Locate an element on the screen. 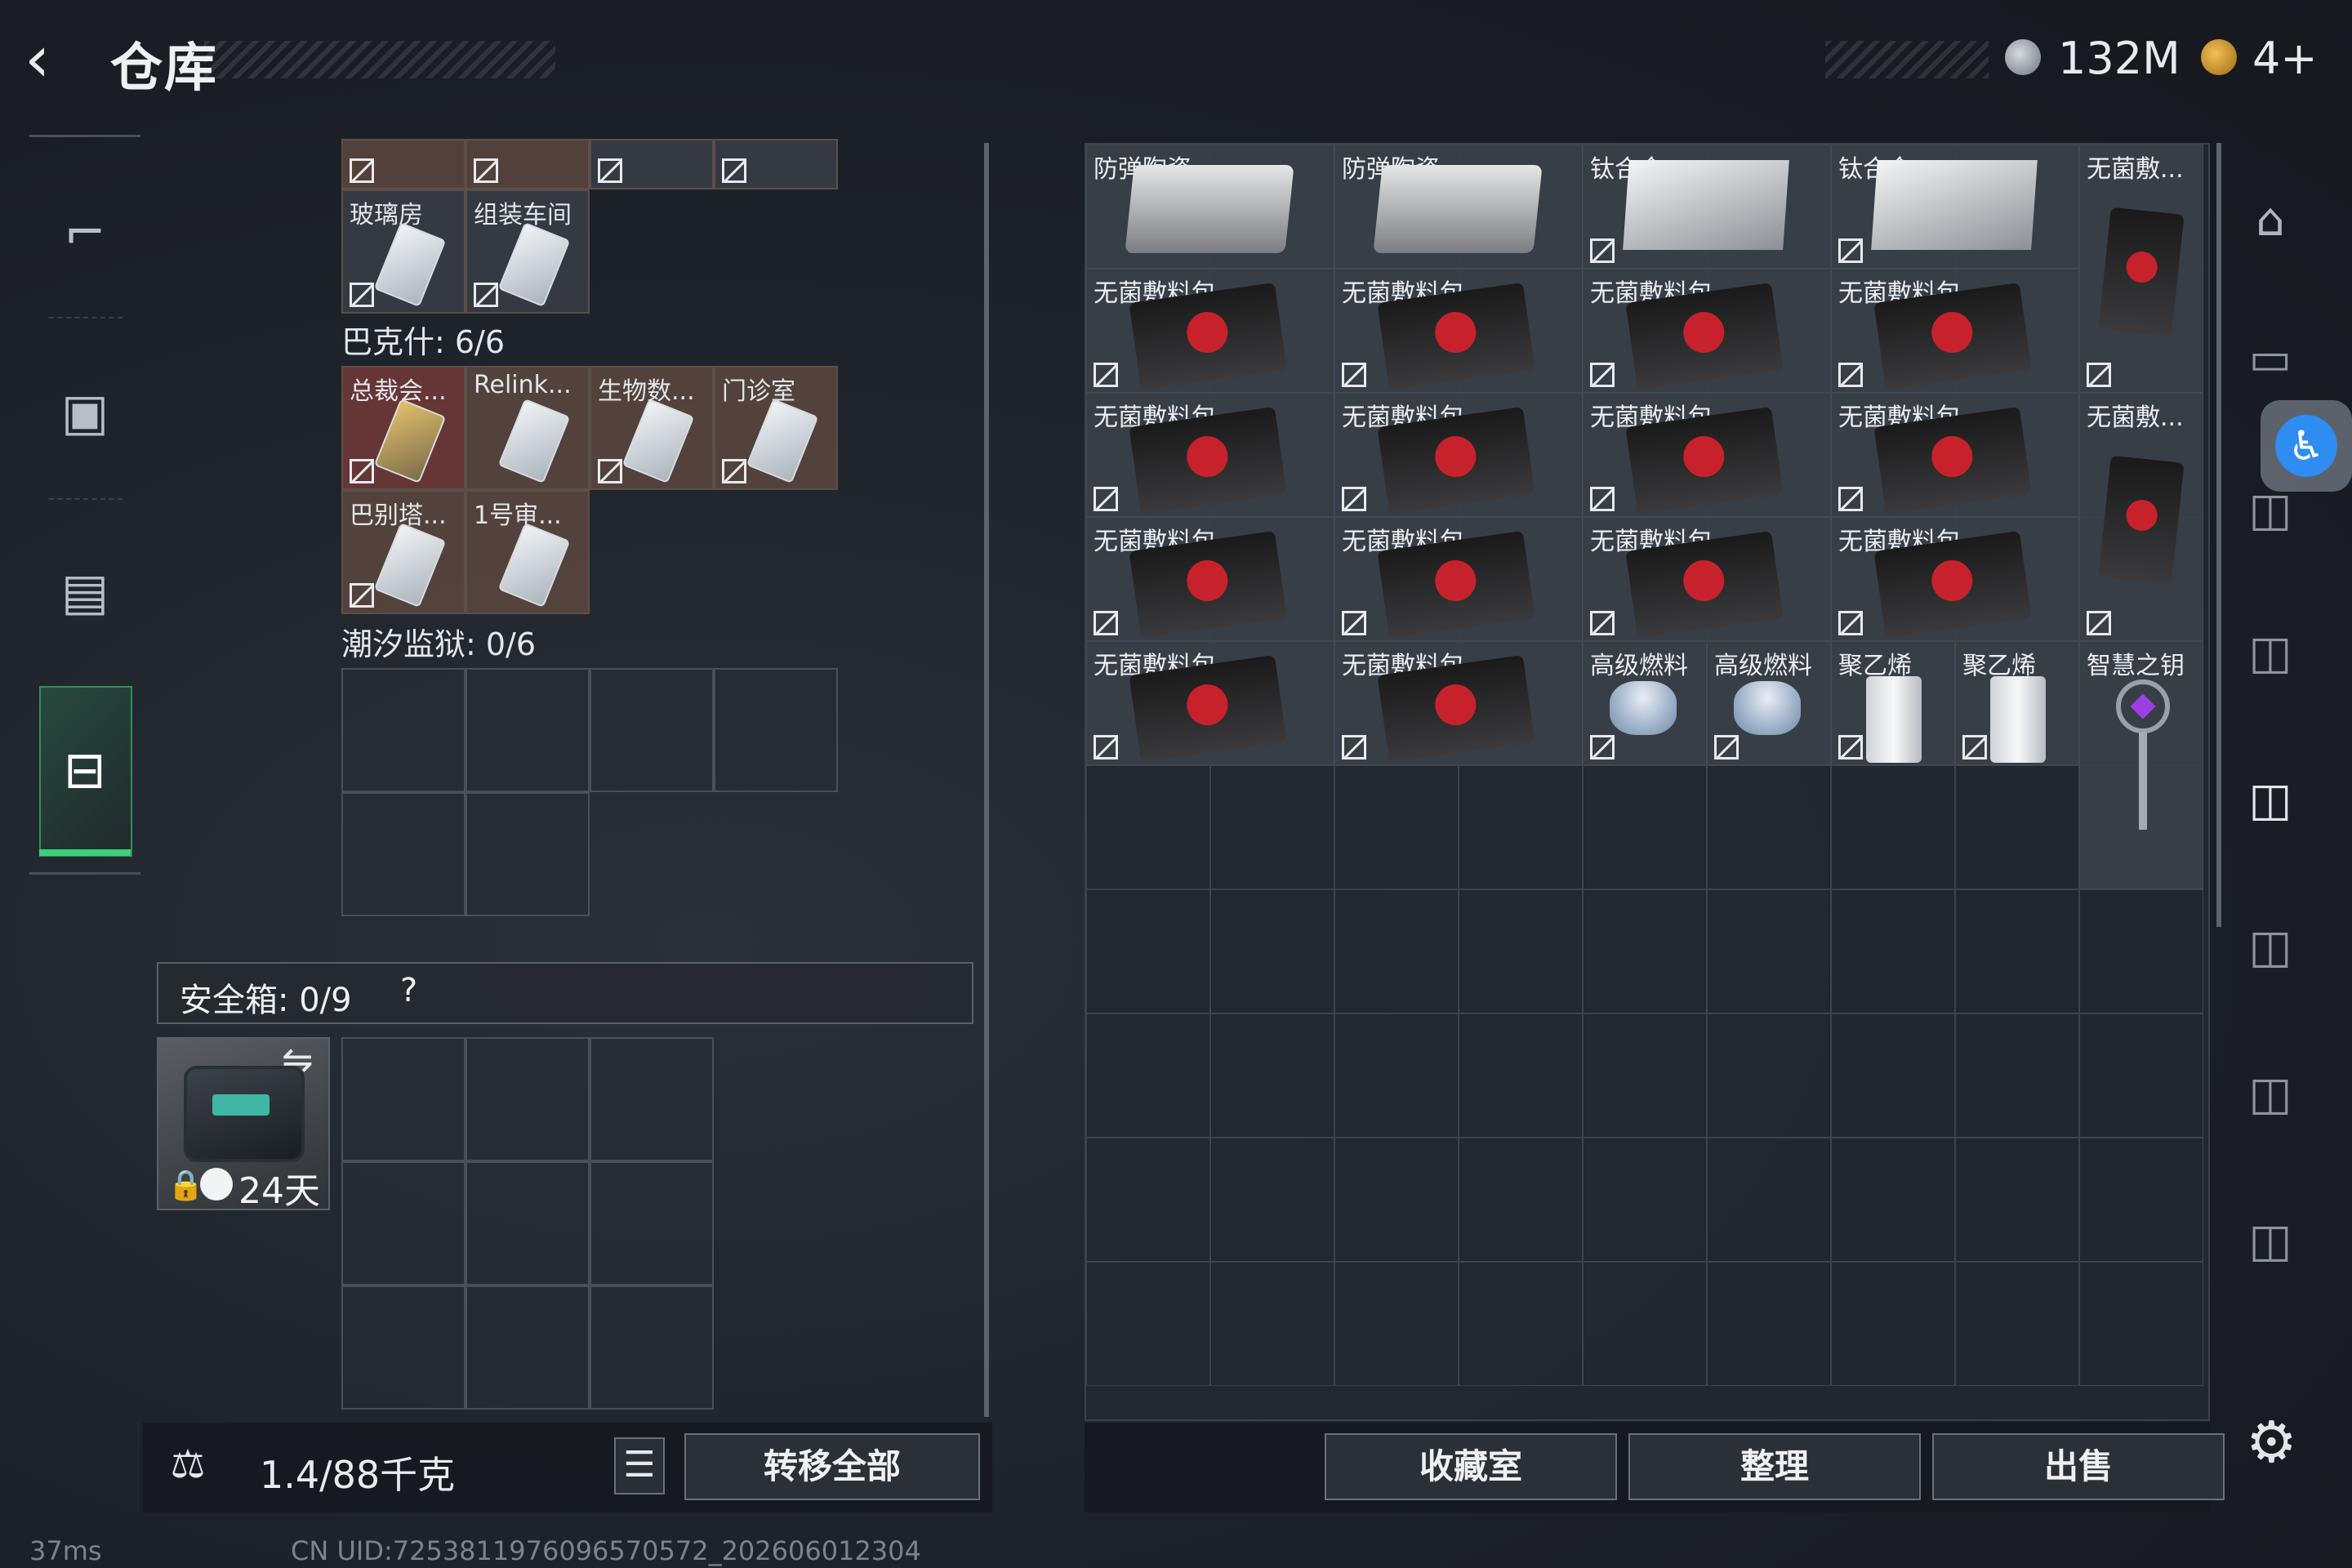 This screenshot has height=1568, width=2352. collection-room-button: 收藏室 is located at coordinates (1471, 1466).